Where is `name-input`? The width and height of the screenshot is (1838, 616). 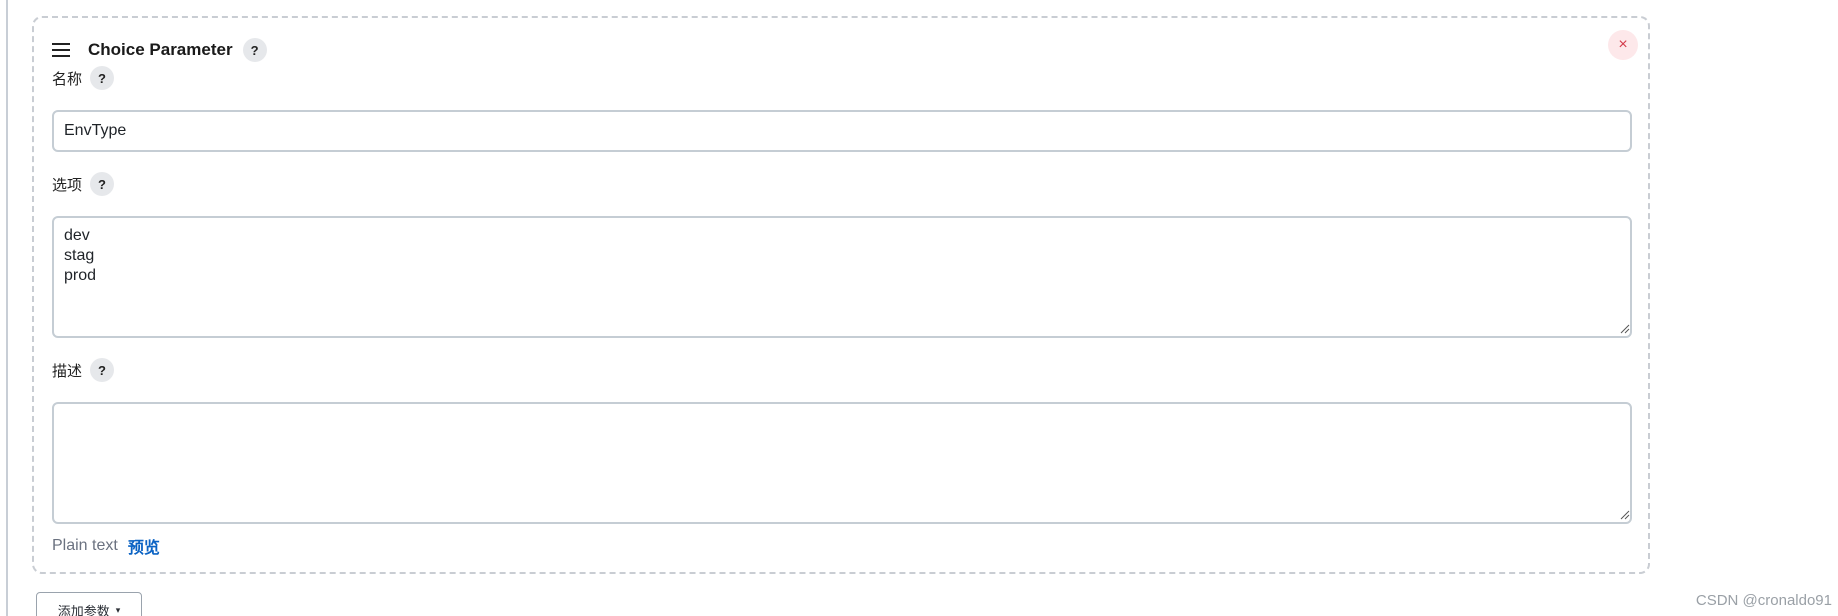 name-input is located at coordinates (842, 131).